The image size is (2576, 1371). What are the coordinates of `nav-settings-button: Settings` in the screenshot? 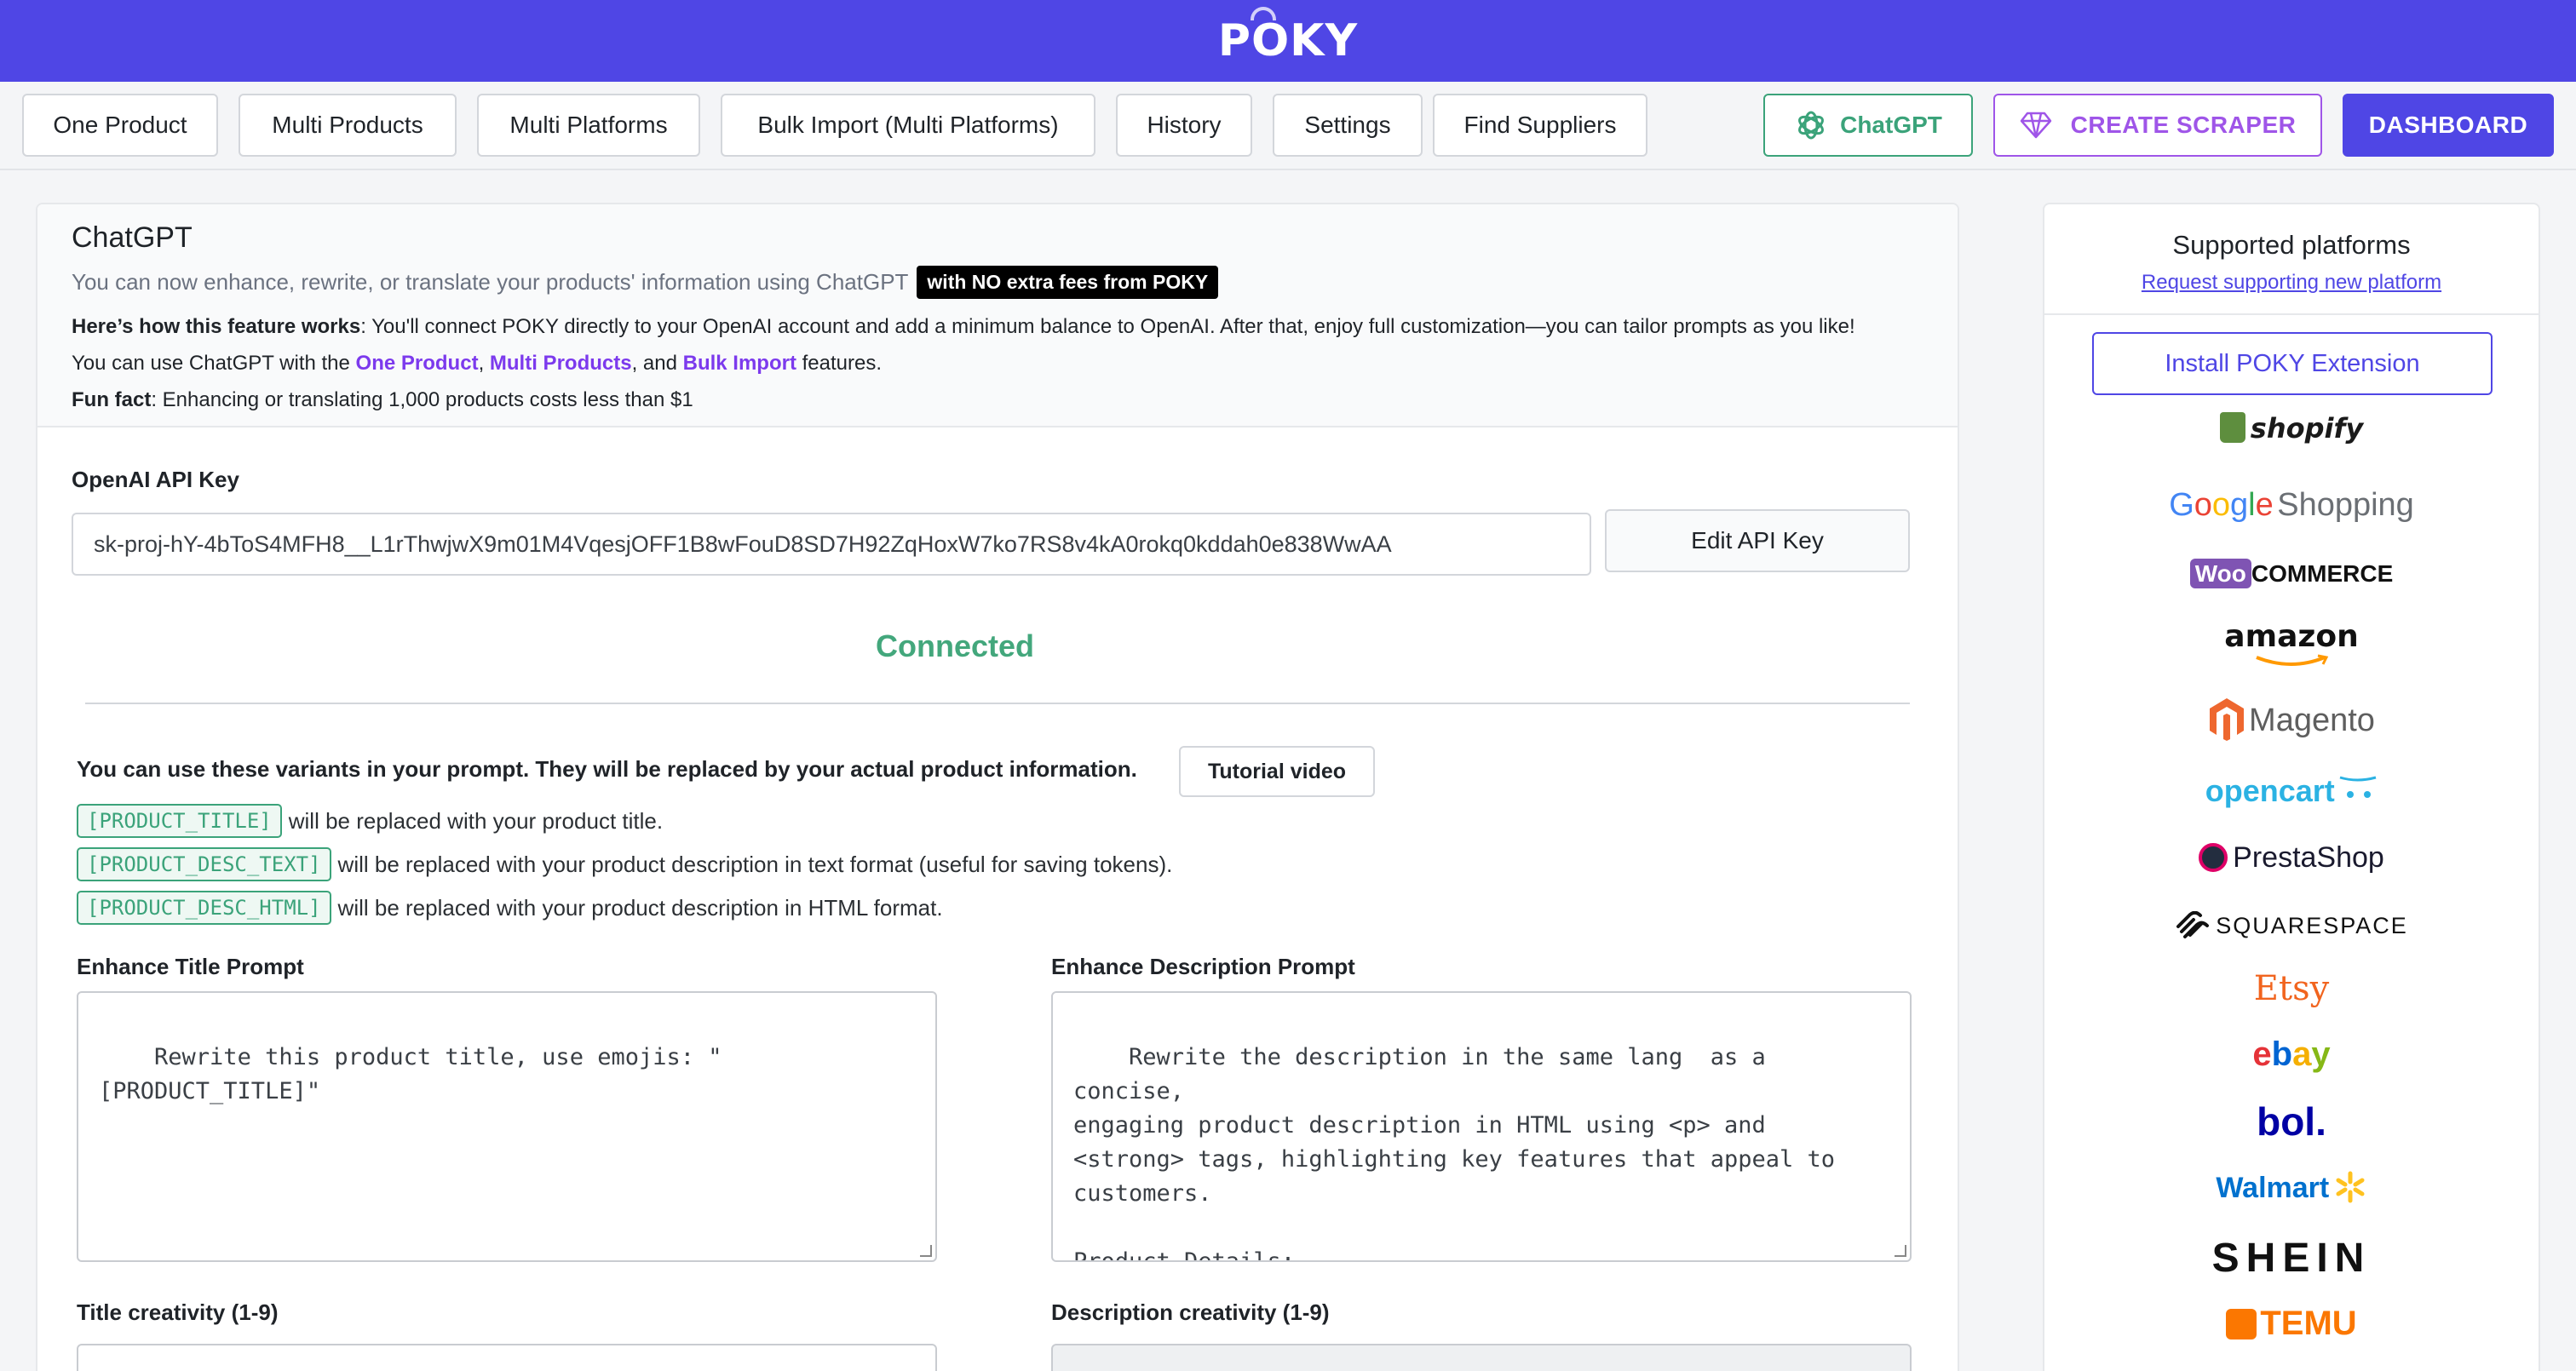 It's located at (1348, 125).